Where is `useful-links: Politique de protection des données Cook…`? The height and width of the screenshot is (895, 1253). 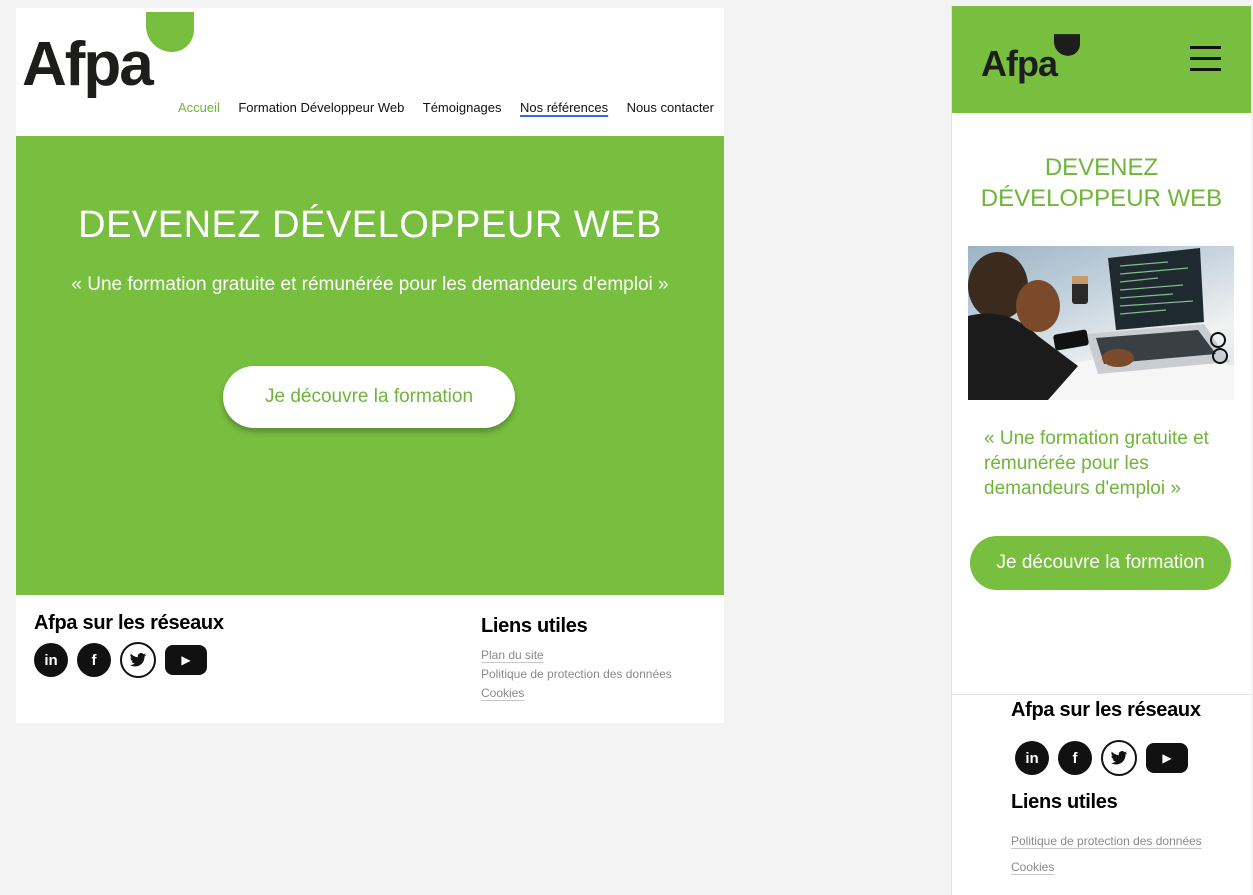 useful-links: Politique de protection des données Cook… is located at coordinates (1106, 854).